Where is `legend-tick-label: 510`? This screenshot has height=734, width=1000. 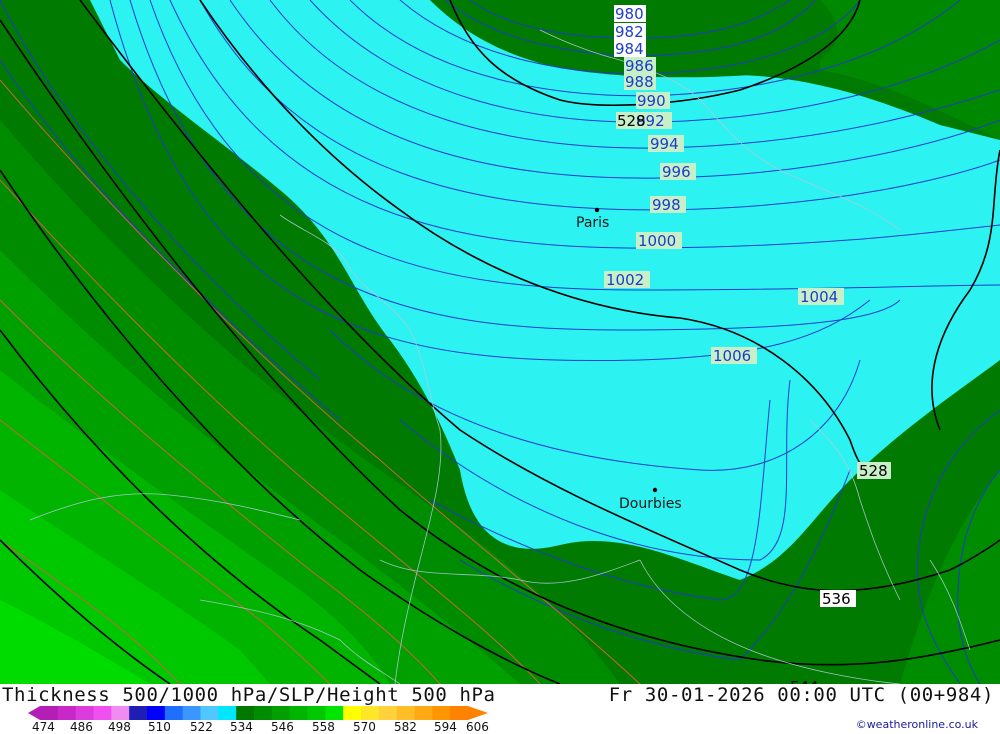
legend-tick-label: 510 is located at coordinates (159, 727).